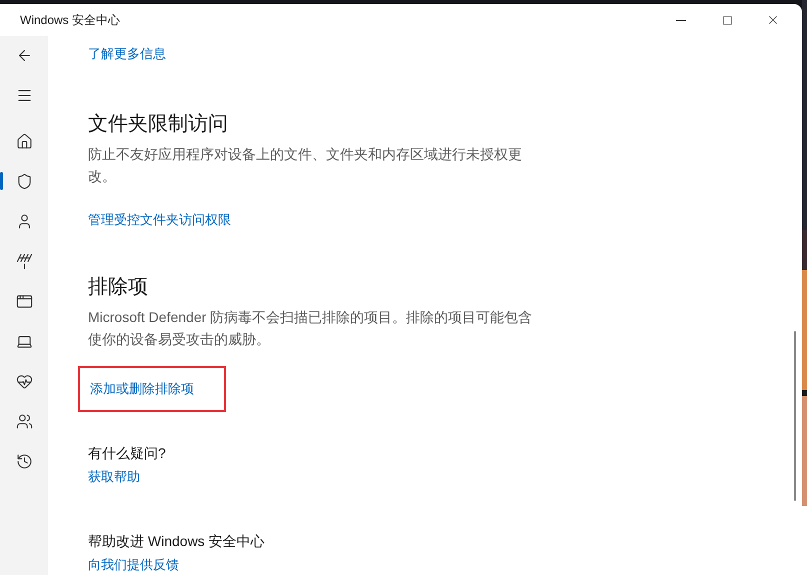 The image size is (807, 575). What do you see at coordinates (114, 476) in the screenshot?
I see `help-link: 获取帮助` at bounding box center [114, 476].